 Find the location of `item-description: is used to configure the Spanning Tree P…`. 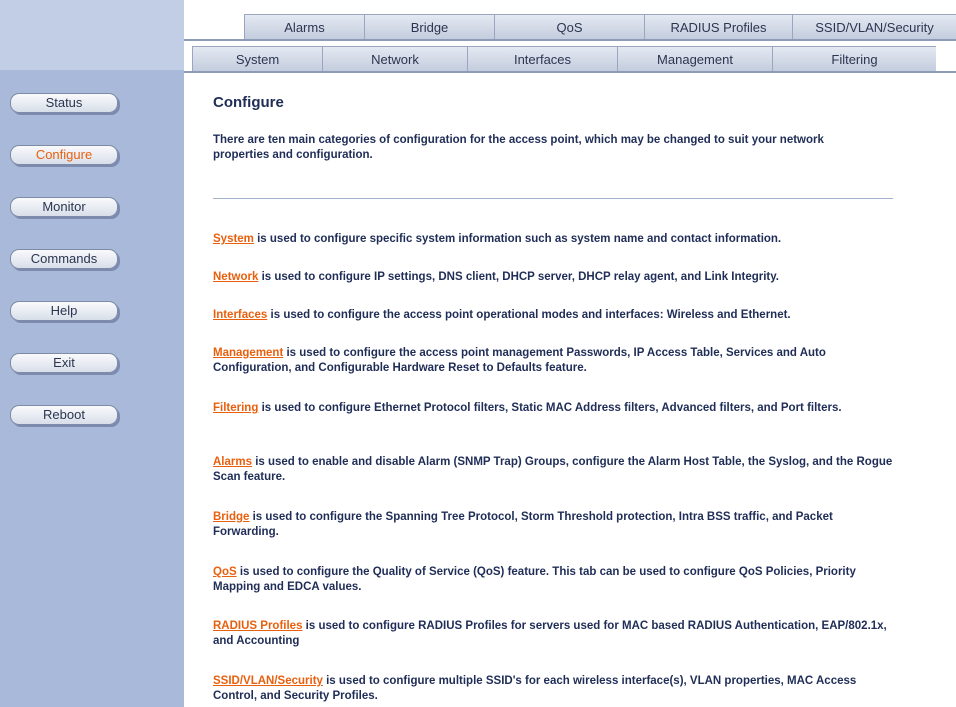

item-description: is used to configure the Spanning Tree P… is located at coordinates (523, 524).